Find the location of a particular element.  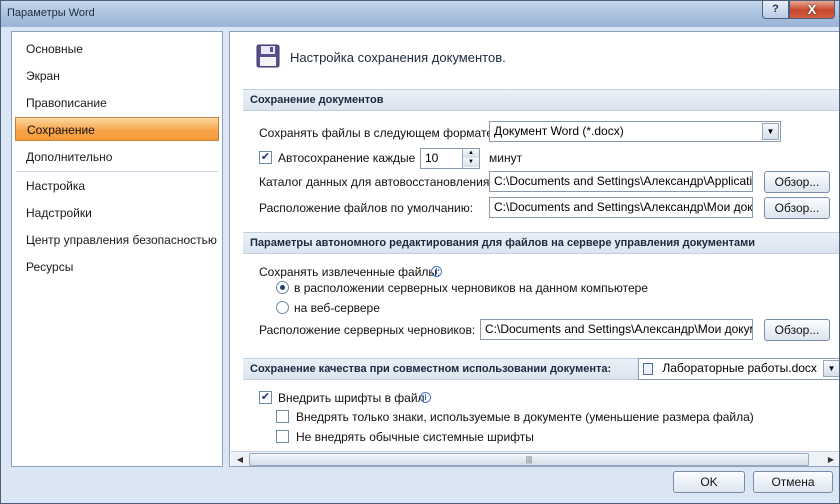

format-dropdown: Документ Word (*.docx) ▼ is located at coordinates (635, 131).